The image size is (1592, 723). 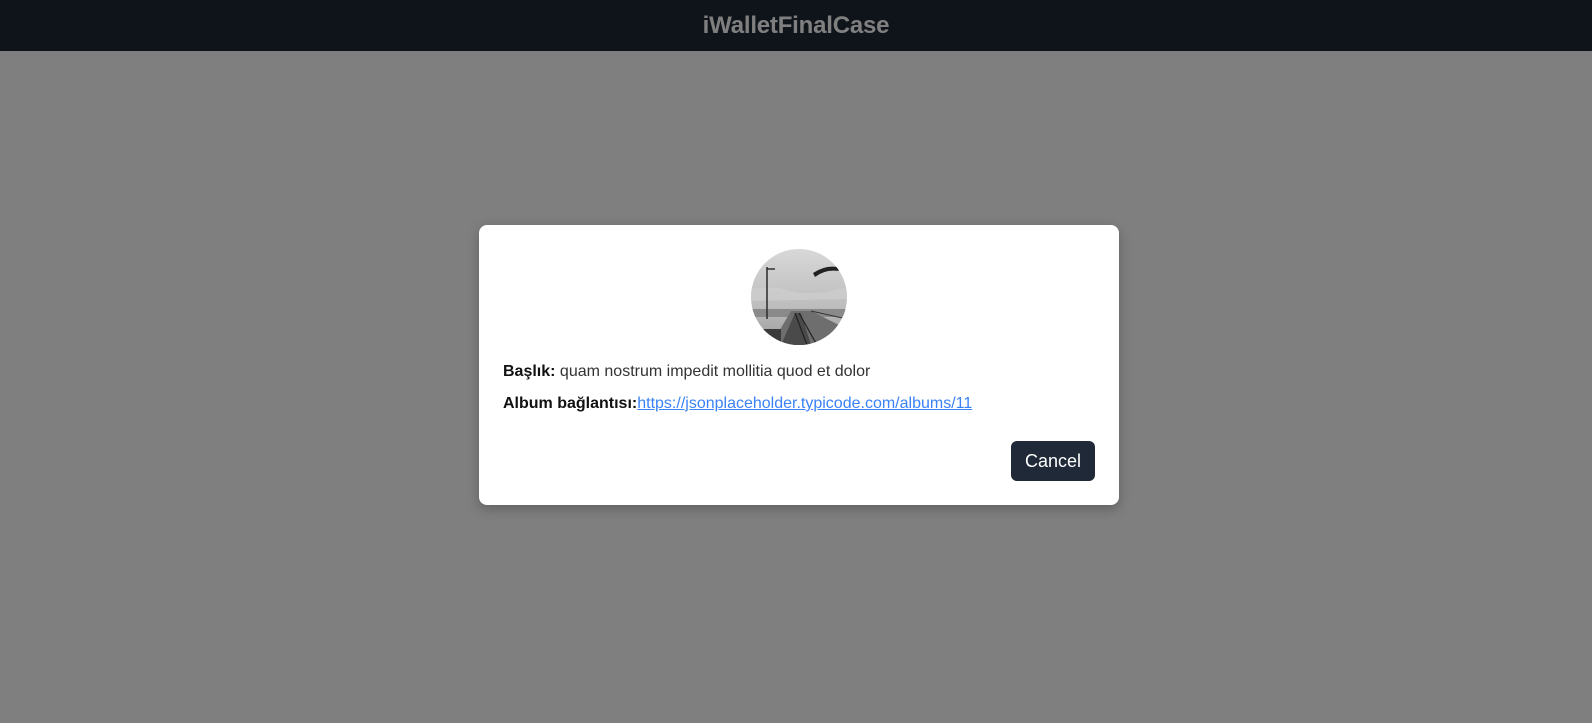 I want to click on cancel-button: Cancel, so click(x=1053, y=461).